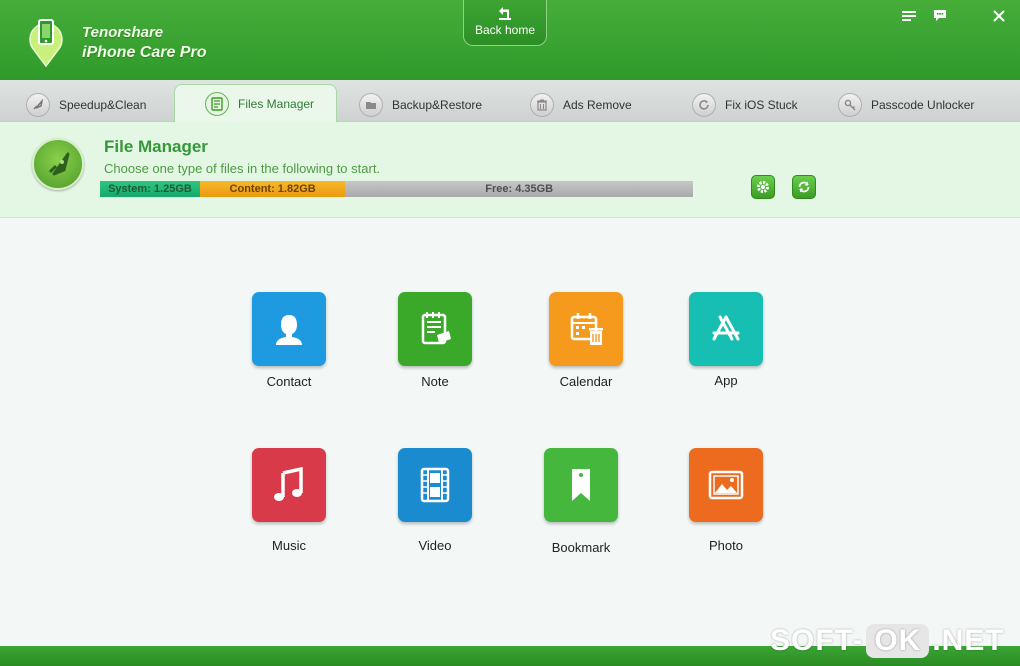 Image resolution: width=1020 pixels, height=666 pixels. I want to click on rocket-icon, so click(38, 105).